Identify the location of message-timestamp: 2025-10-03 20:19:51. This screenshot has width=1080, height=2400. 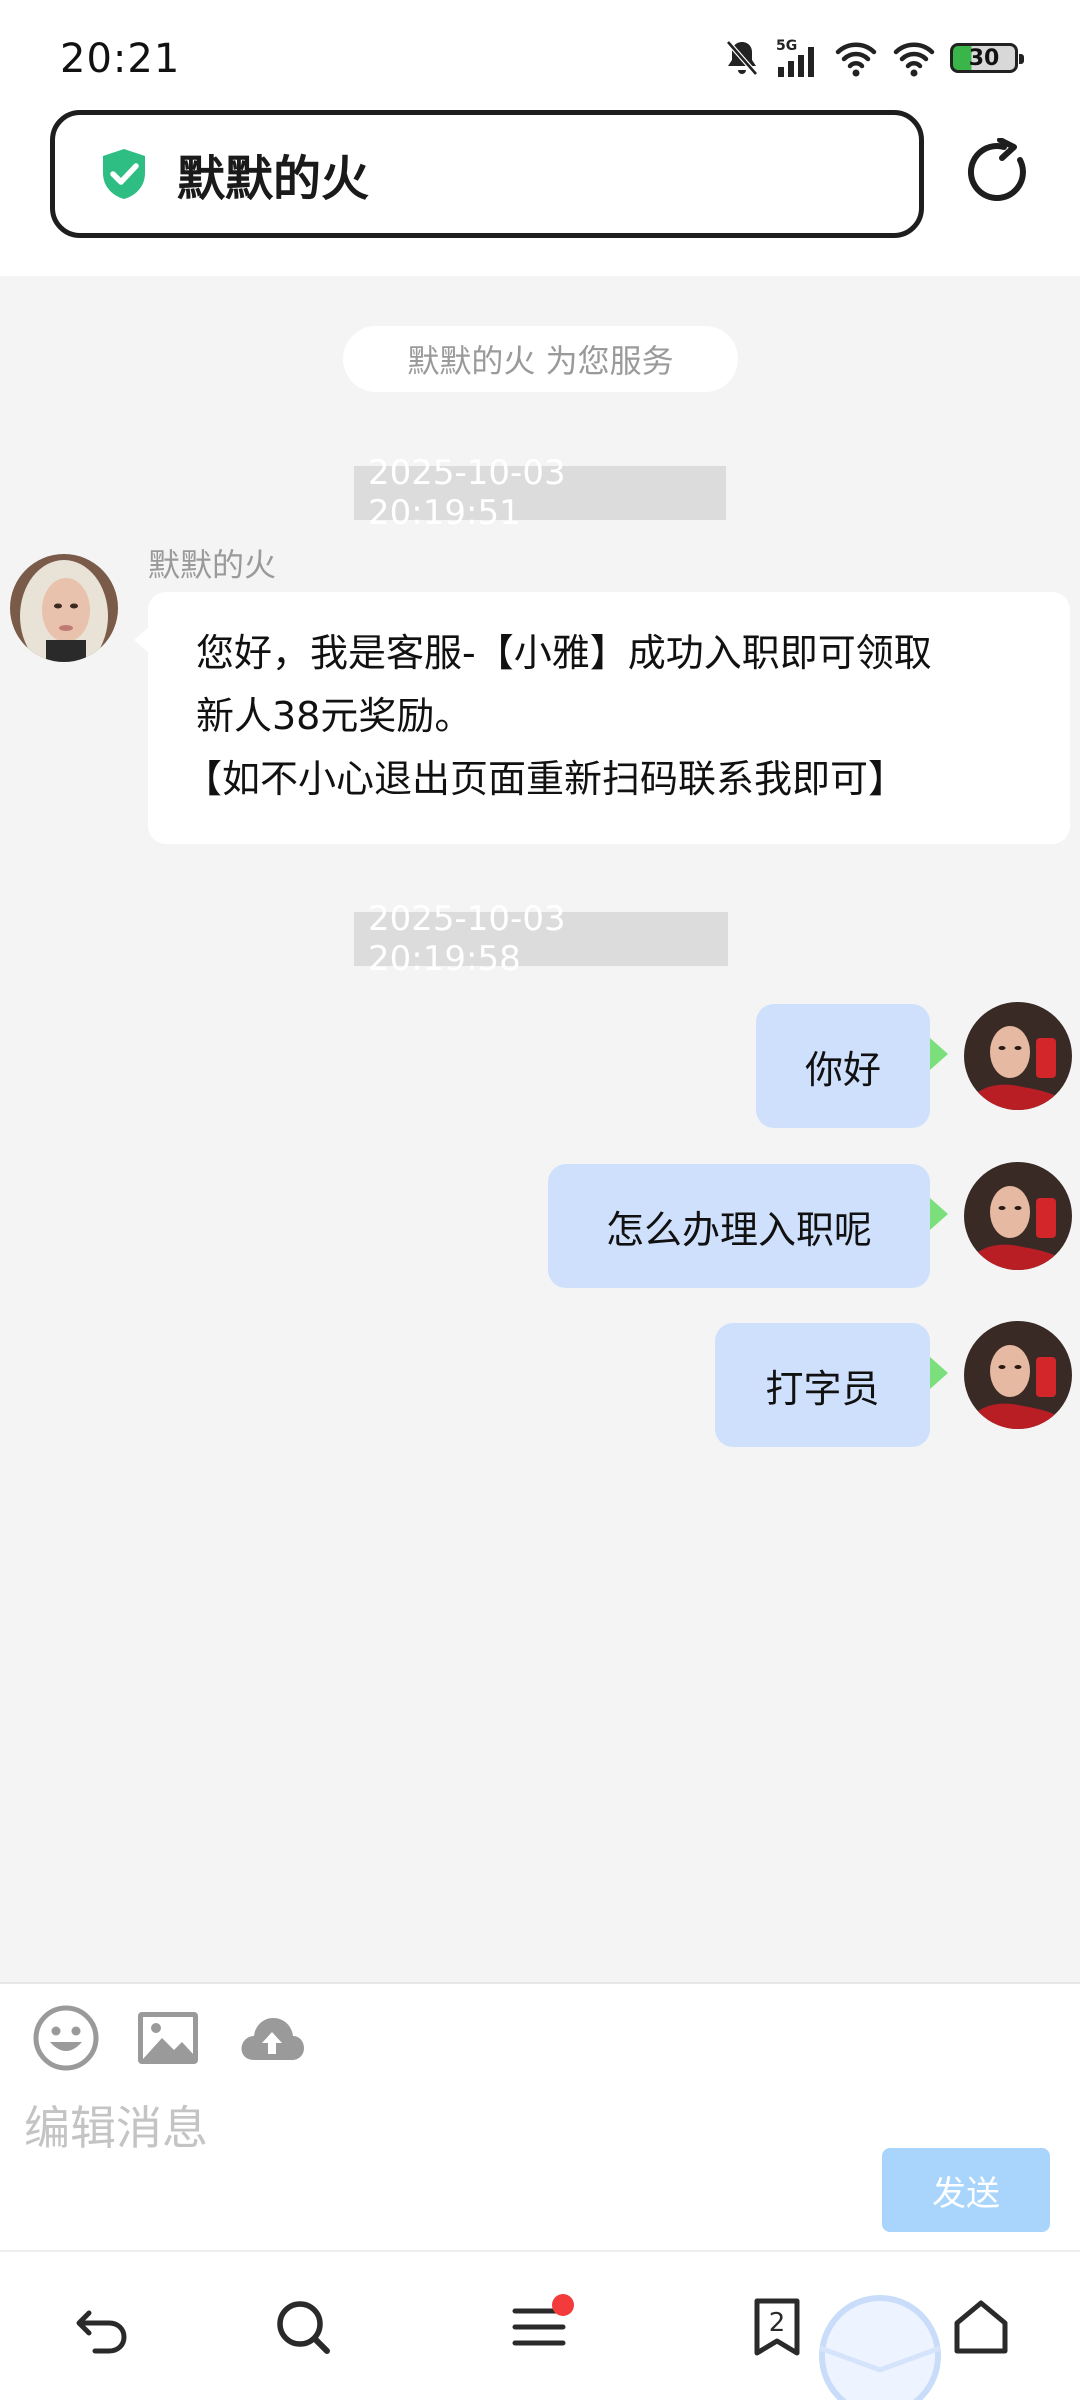
(540, 493).